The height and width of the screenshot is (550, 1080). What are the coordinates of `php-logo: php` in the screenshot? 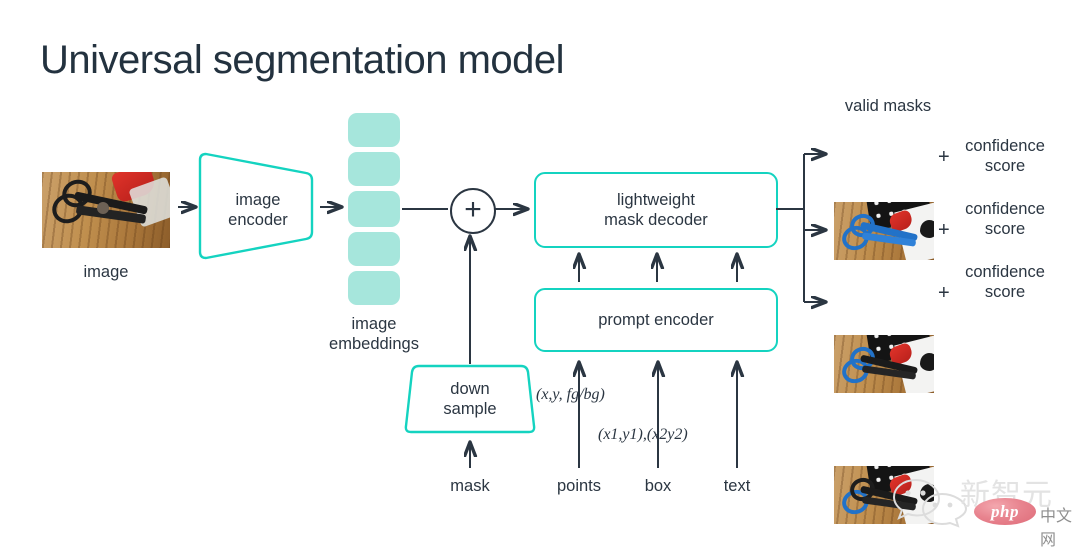 It's located at (1005, 511).